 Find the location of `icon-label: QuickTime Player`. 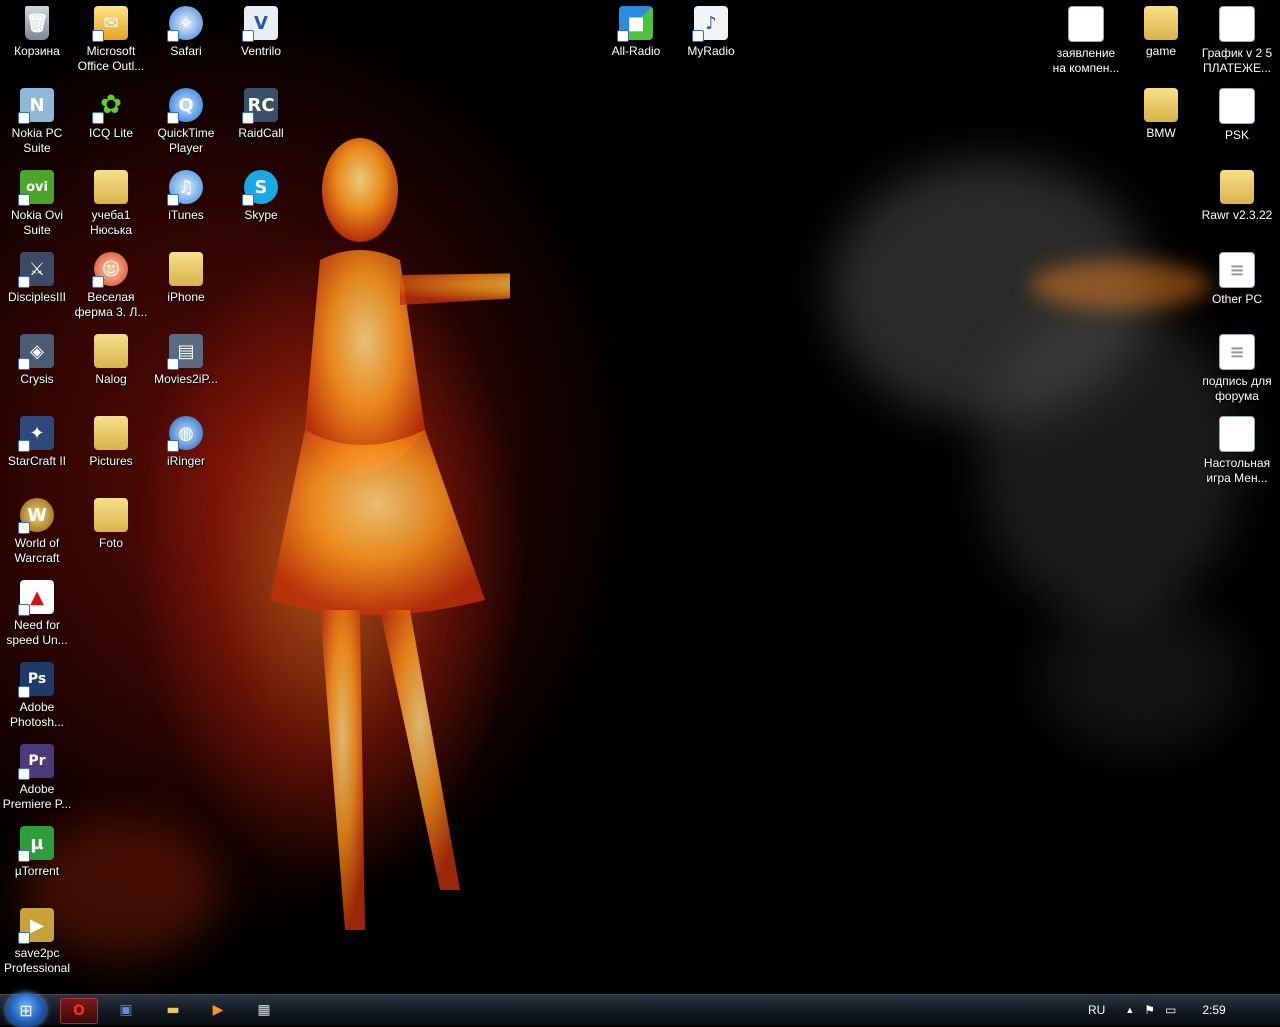

icon-label: QuickTime Player is located at coordinates (186, 140).